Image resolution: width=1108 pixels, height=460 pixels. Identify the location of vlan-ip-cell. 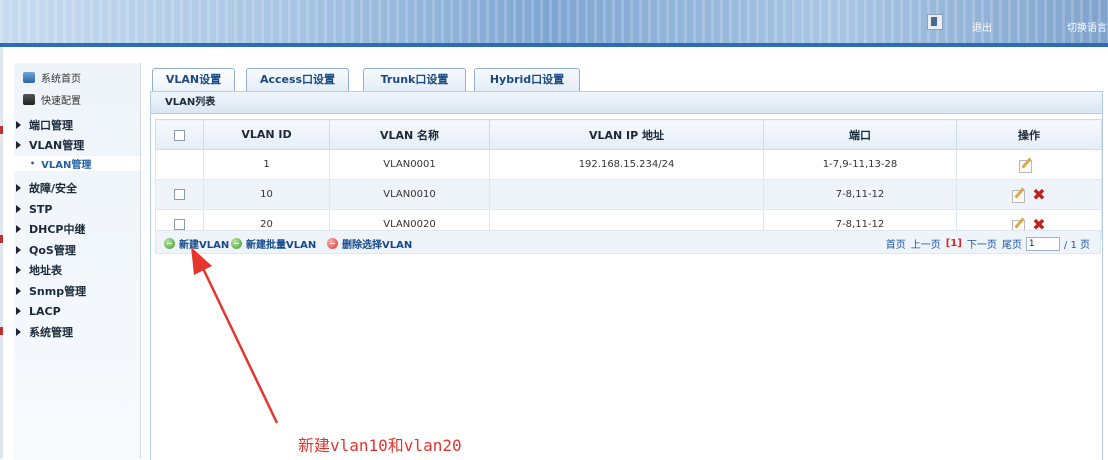
(626, 194).